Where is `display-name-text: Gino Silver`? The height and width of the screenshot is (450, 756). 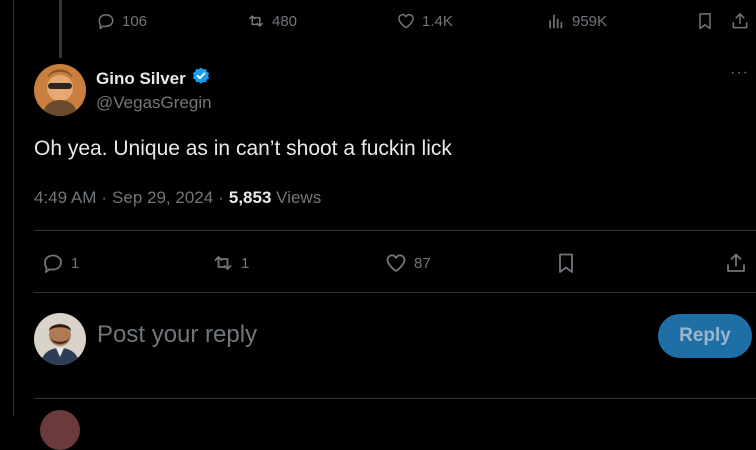
display-name-text: Gino Silver is located at coordinates (141, 78).